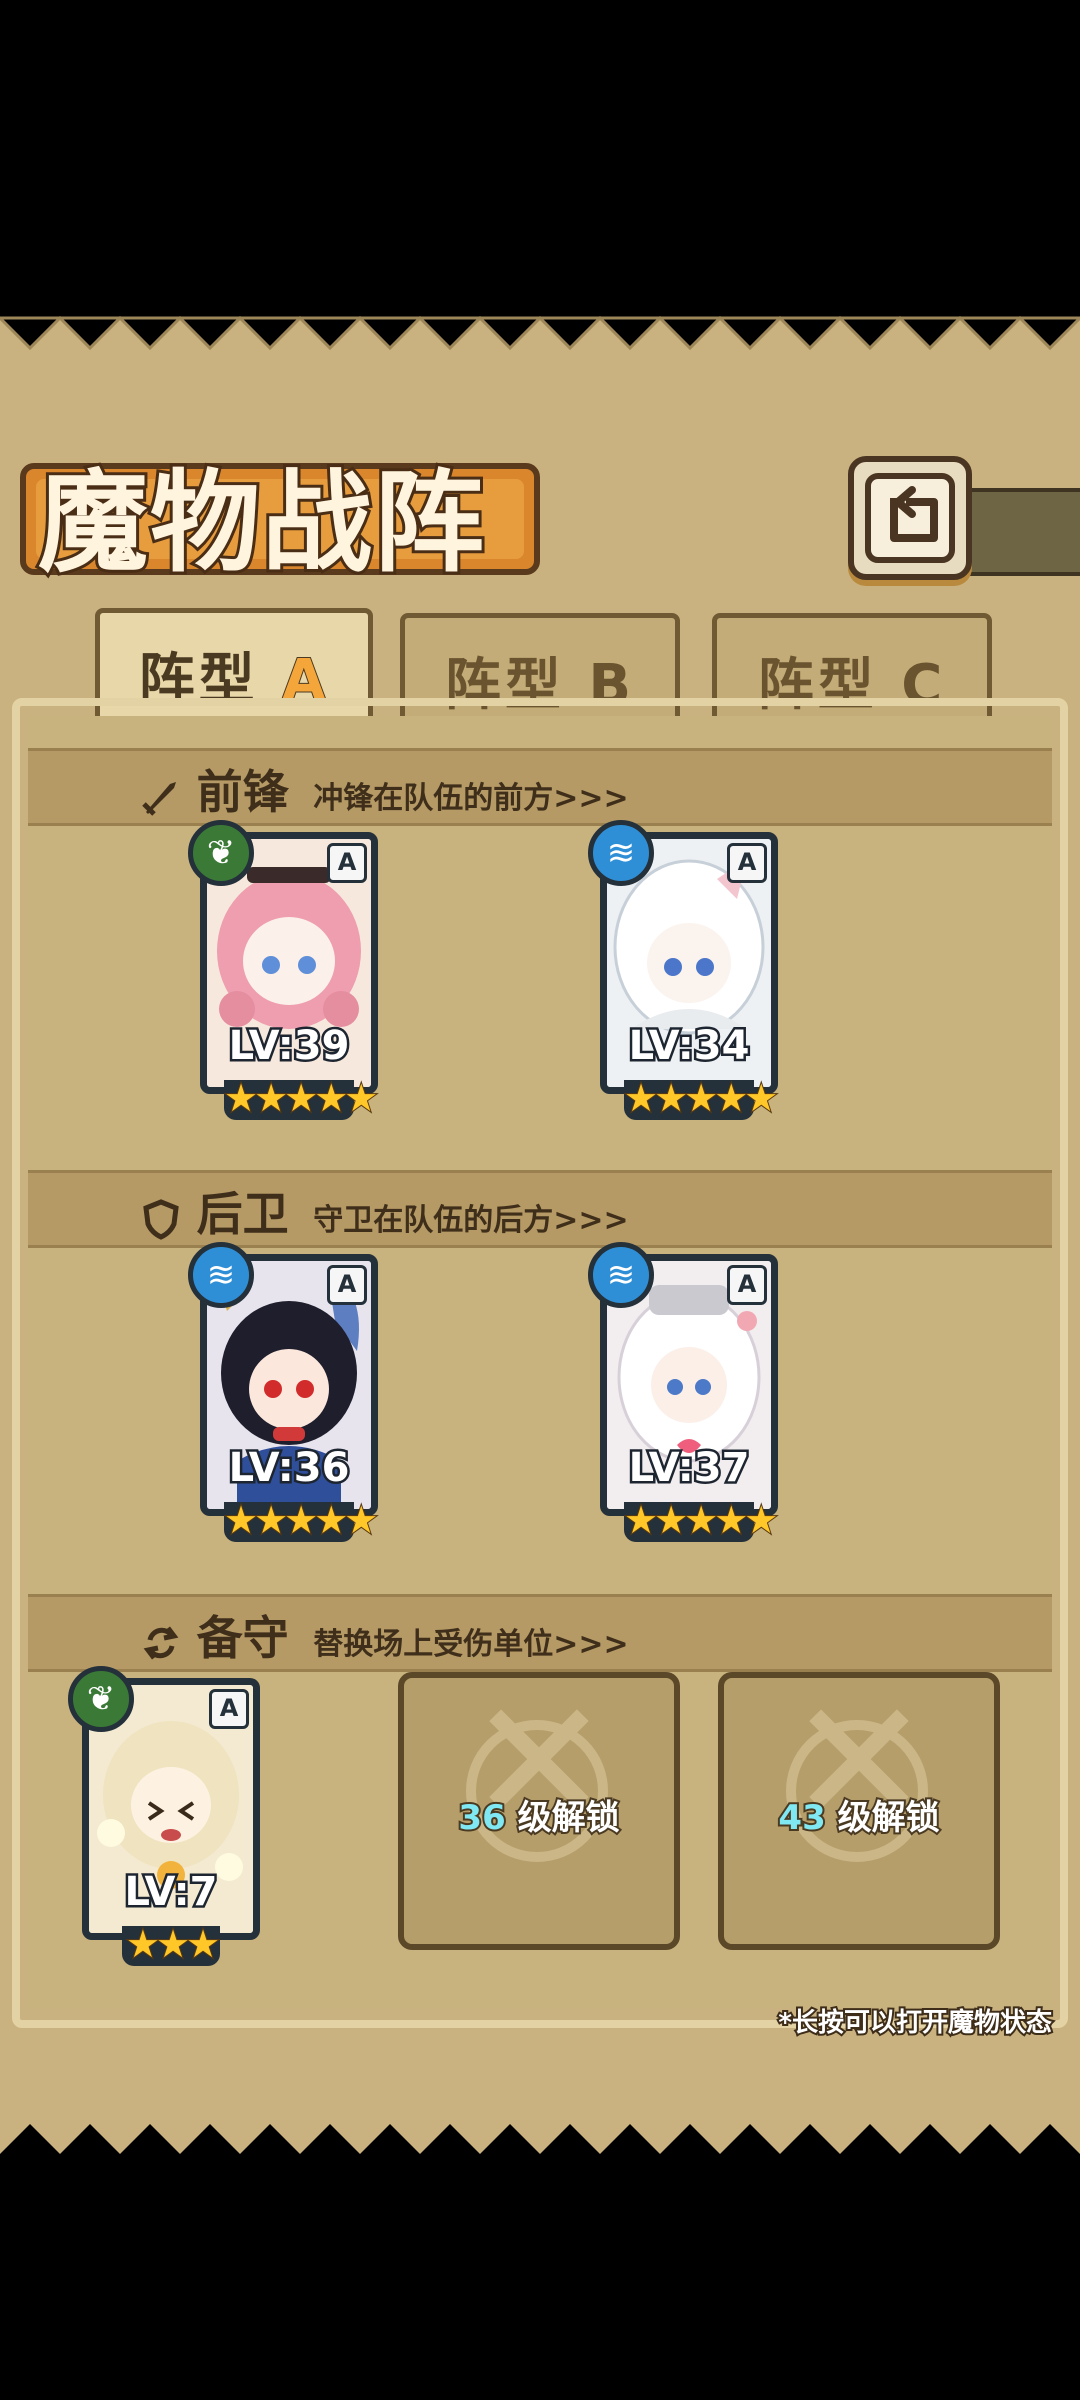  Describe the element at coordinates (161, 1219) in the screenshot. I see `shield-icon` at that location.